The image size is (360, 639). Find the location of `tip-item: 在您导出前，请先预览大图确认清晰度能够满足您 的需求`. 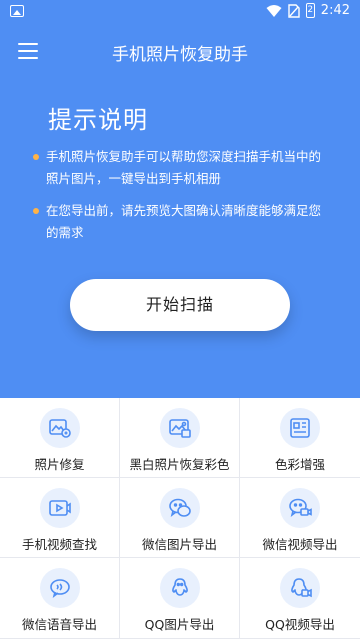

tip-item: 在您导出前，请先预览大图确认清晰度能够满足您 的需求 is located at coordinates (189, 222).